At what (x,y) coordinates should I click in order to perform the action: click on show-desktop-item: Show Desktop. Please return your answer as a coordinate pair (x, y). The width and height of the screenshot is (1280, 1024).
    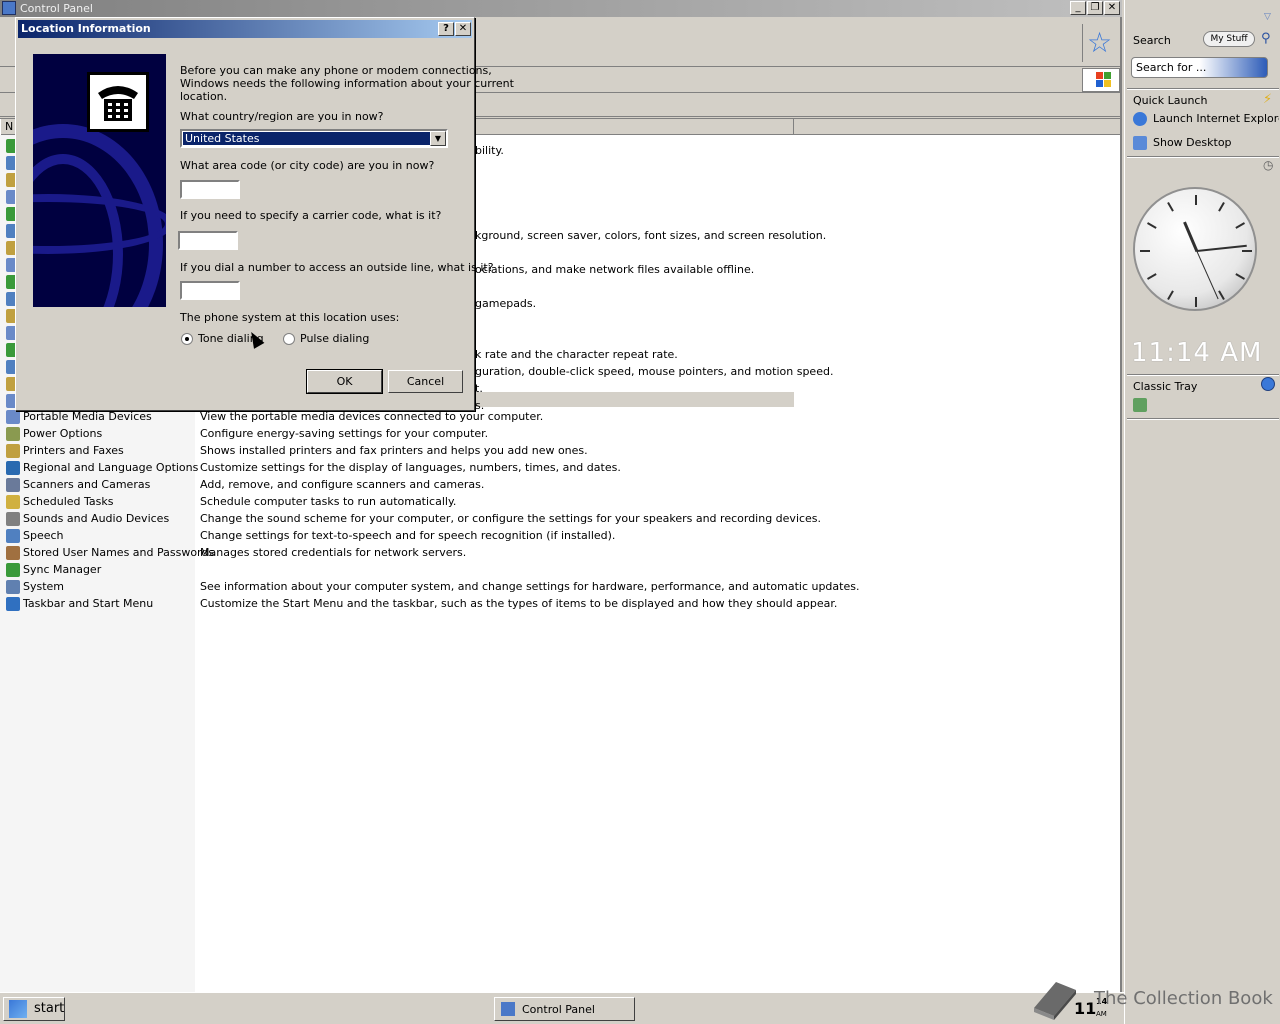
    Looking at the image, I should click on (1206, 143).